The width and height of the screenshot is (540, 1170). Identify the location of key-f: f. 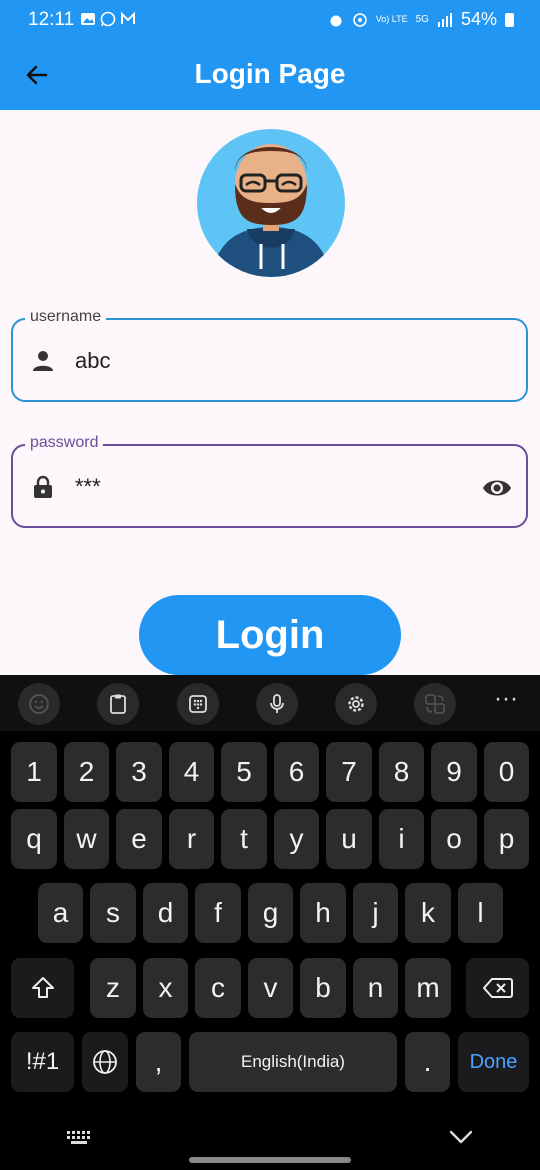
(218, 913).